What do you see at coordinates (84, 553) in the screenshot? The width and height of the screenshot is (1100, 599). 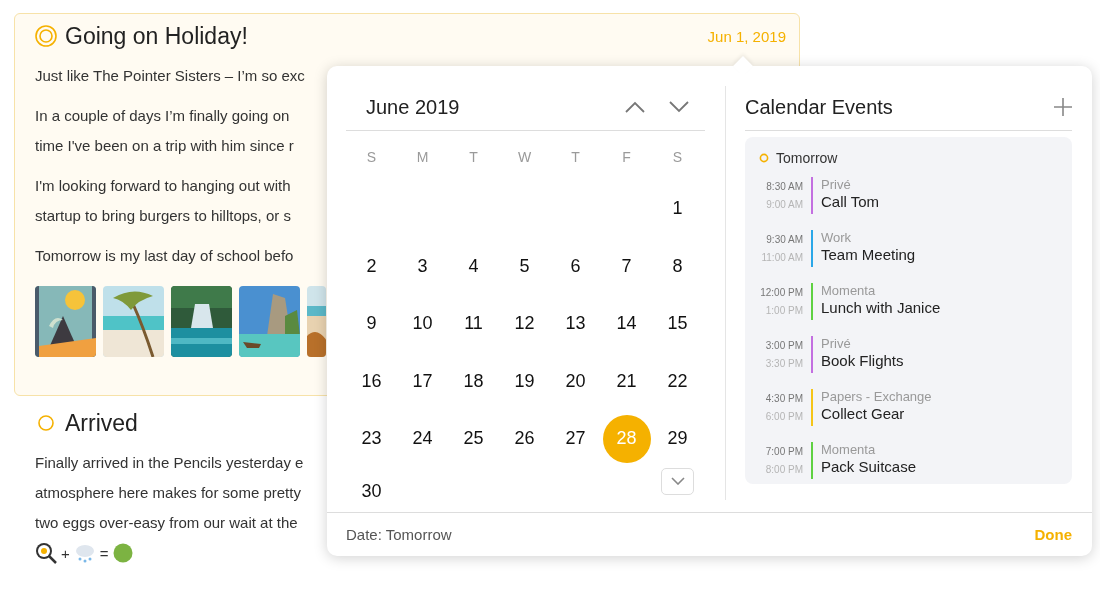 I see `snow-cloud-icon` at bounding box center [84, 553].